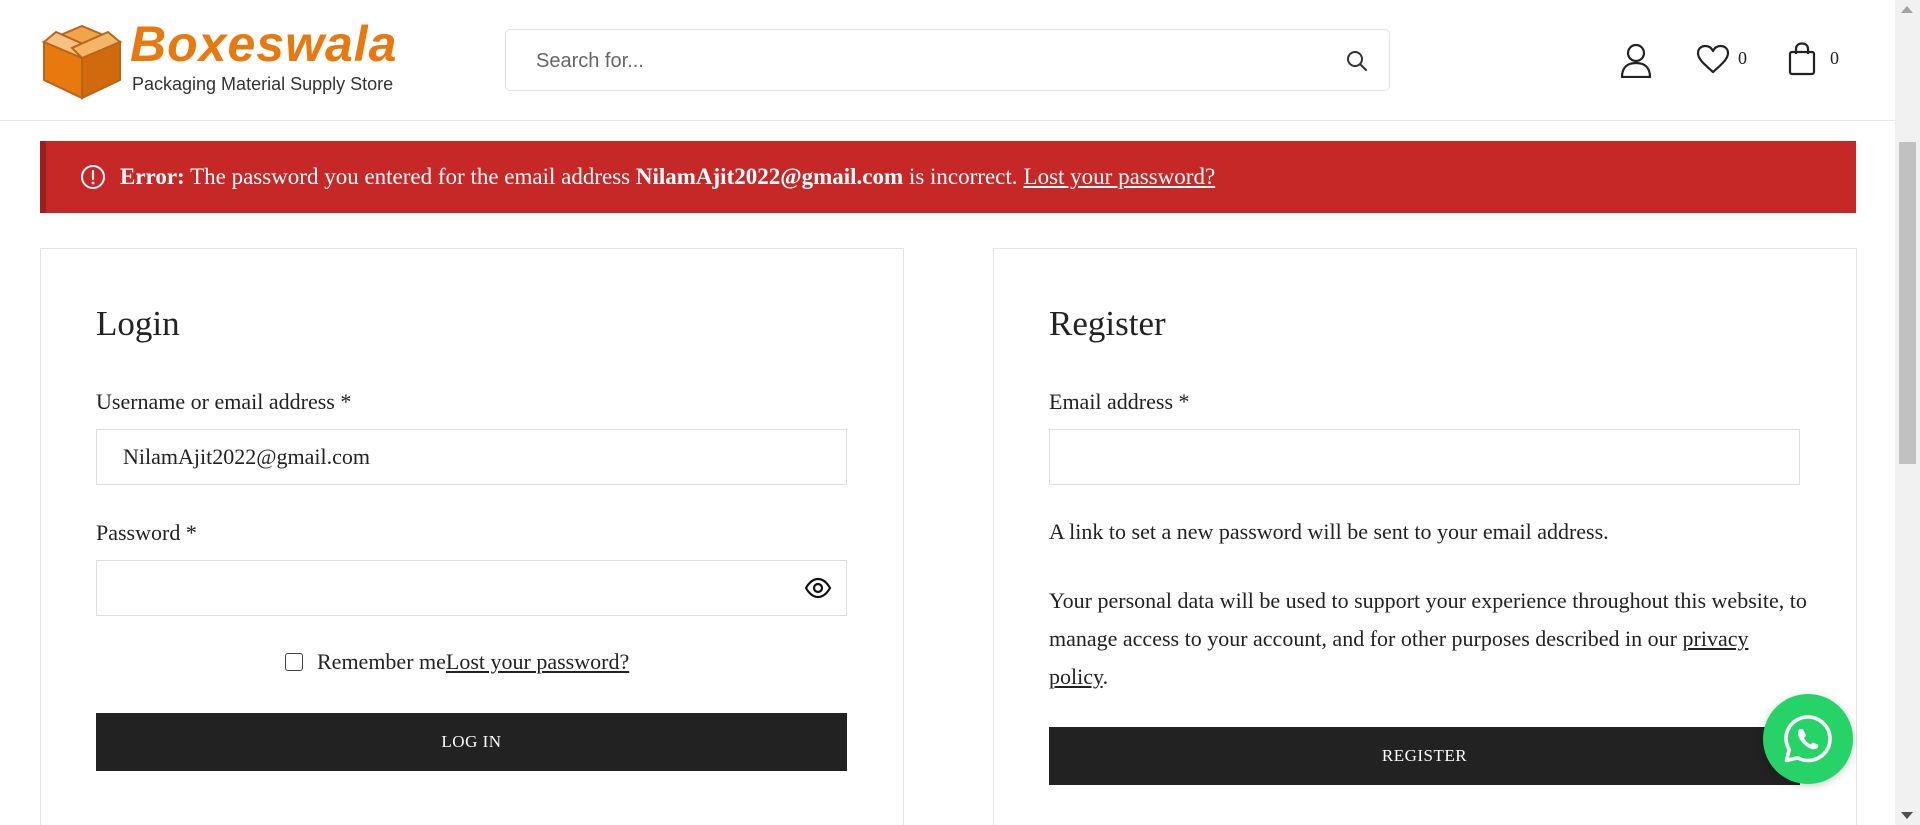 The image size is (1920, 825). What do you see at coordinates (294, 662) in the screenshot?
I see `remember-me-checkbox` at bounding box center [294, 662].